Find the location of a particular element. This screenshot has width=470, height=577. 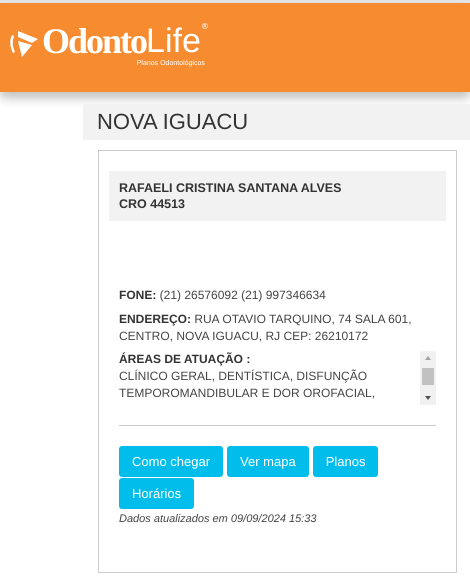

address-text: ENDEREÇO: RUA OTAVIO TARQUINO, 74 SALA 601, CENTRO, NOVA IGUACU, RJ CEP: 26210172 is located at coordinates (266, 328).